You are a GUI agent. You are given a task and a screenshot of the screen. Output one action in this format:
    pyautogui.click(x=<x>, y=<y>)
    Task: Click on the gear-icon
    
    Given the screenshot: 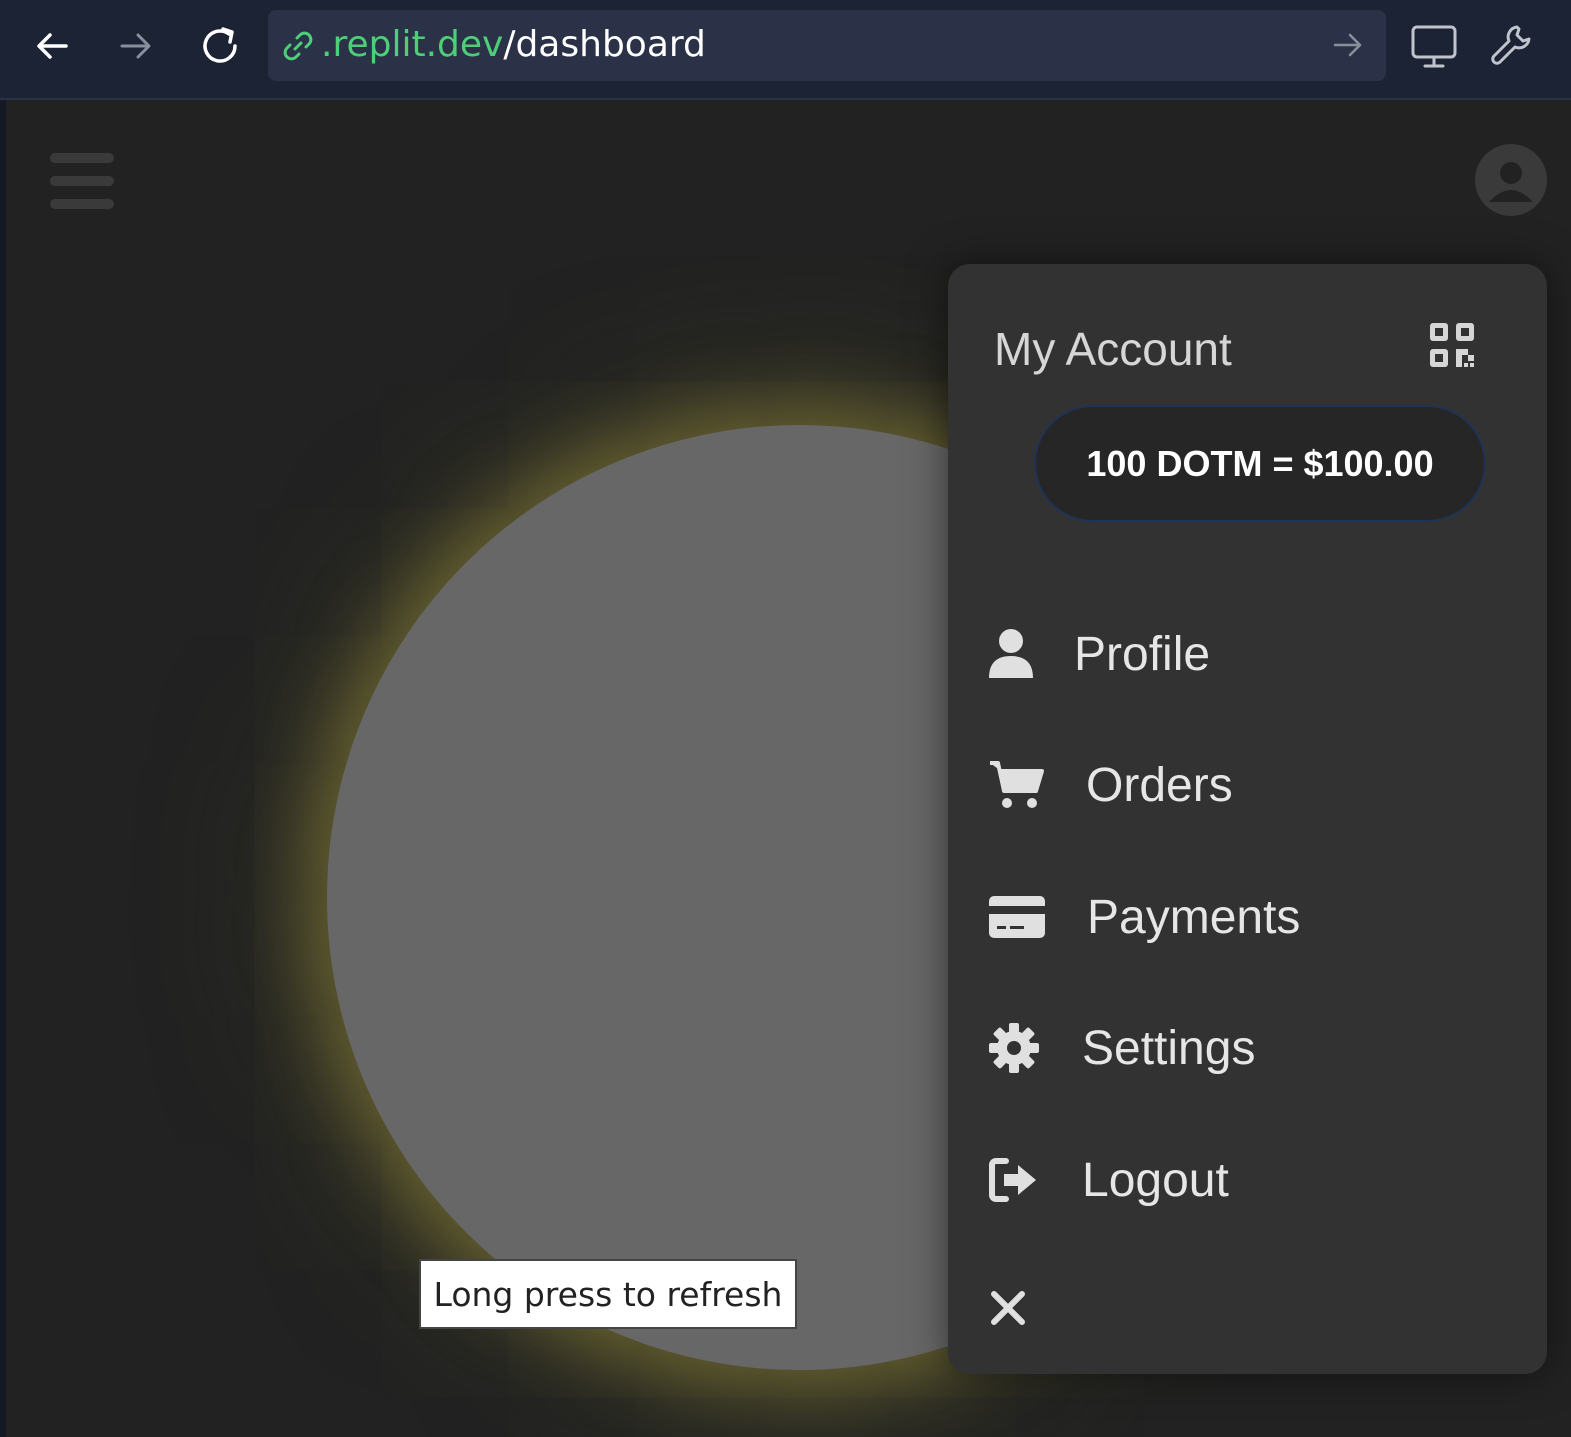 What is the action you would take?
    pyautogui.click(x=1020, y=1048)
    